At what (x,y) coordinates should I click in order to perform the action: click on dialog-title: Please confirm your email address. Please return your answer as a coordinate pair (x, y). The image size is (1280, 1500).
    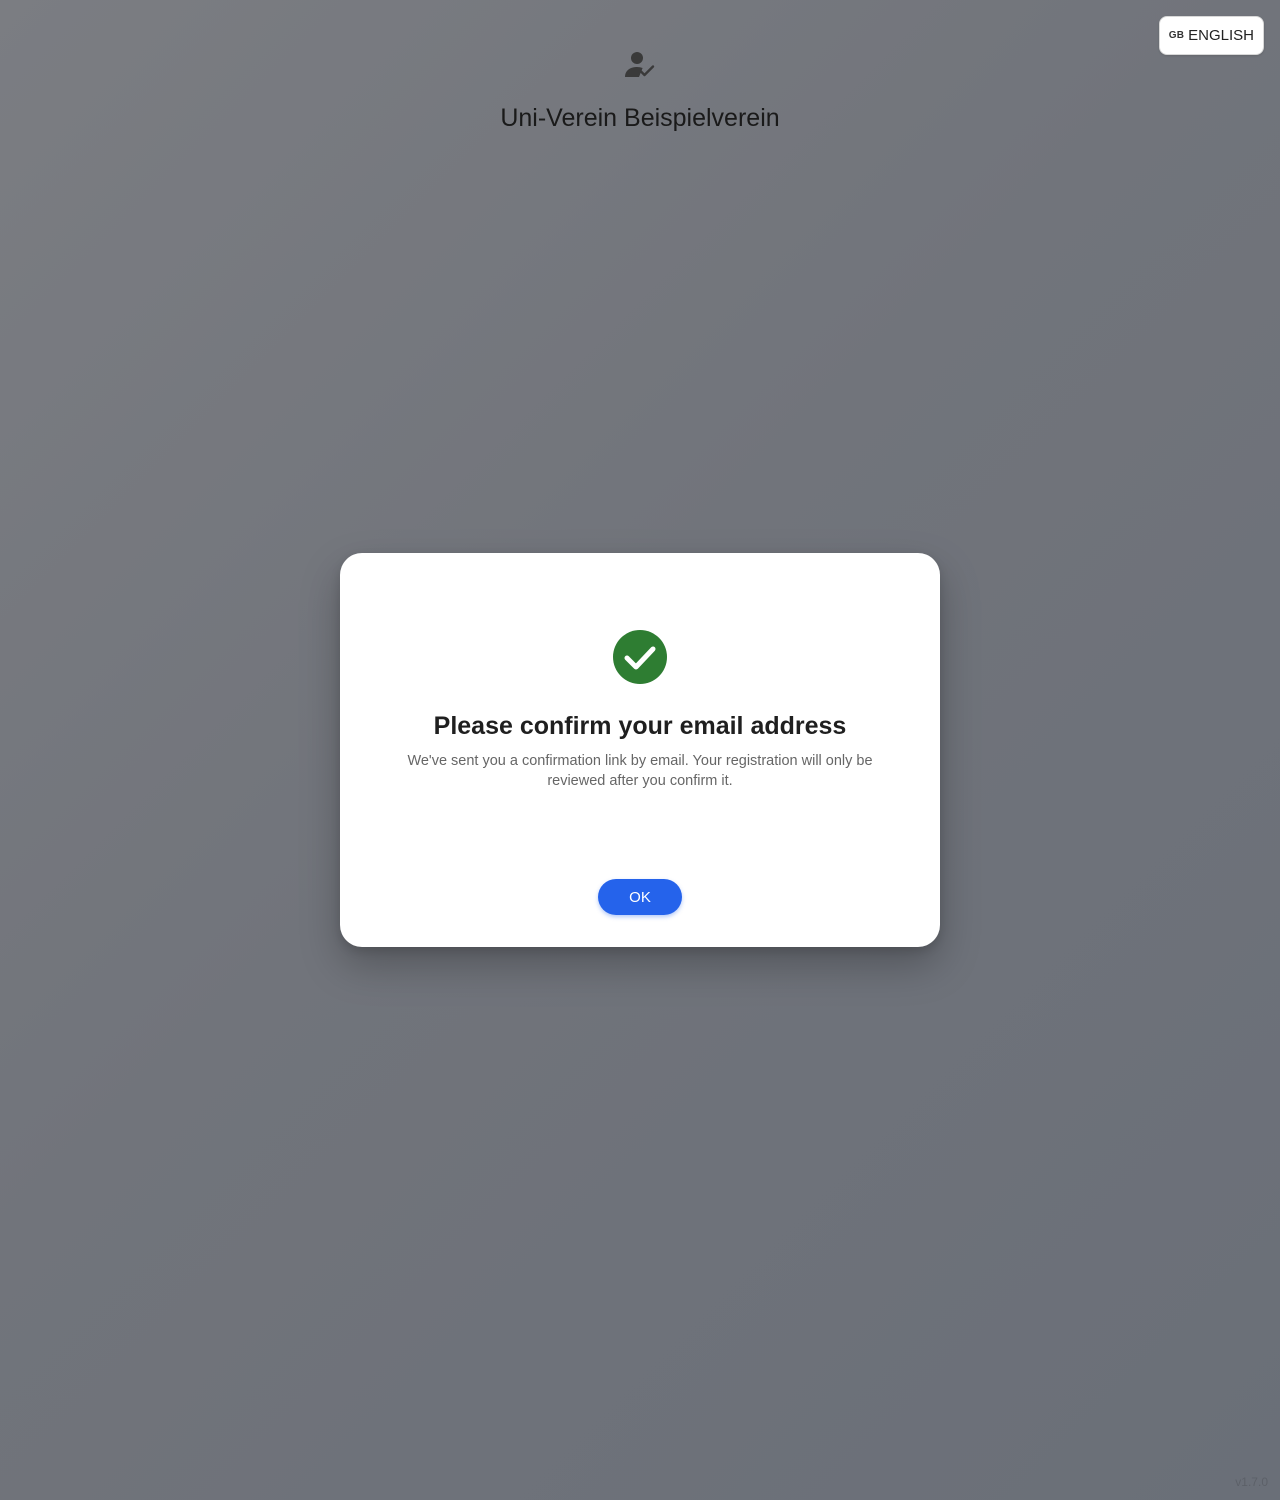
    Looking at the image, I should click on (640, 726).